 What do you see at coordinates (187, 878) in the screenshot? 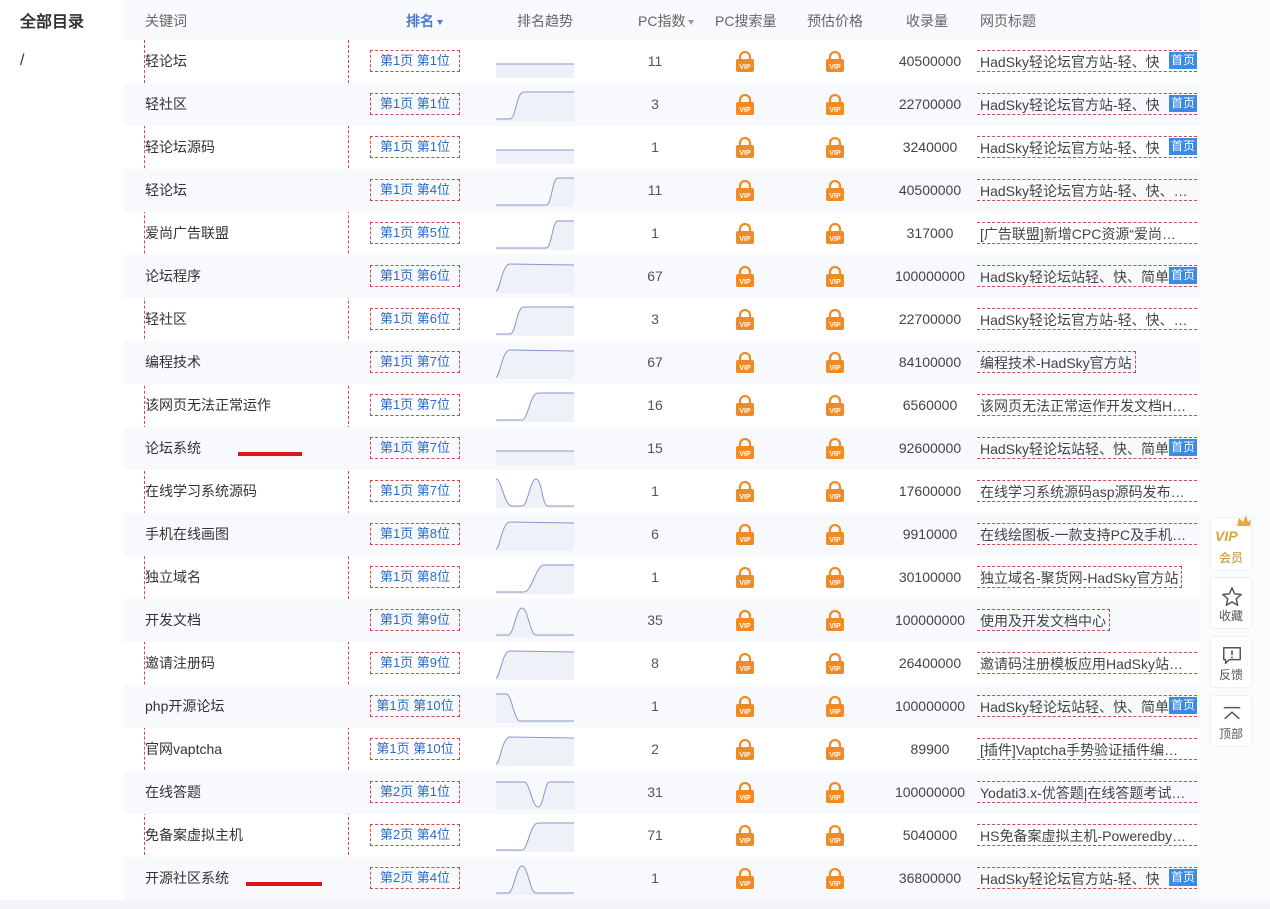
I see `keyword-link: 开源社区系统` at bounding box center [187, 878].